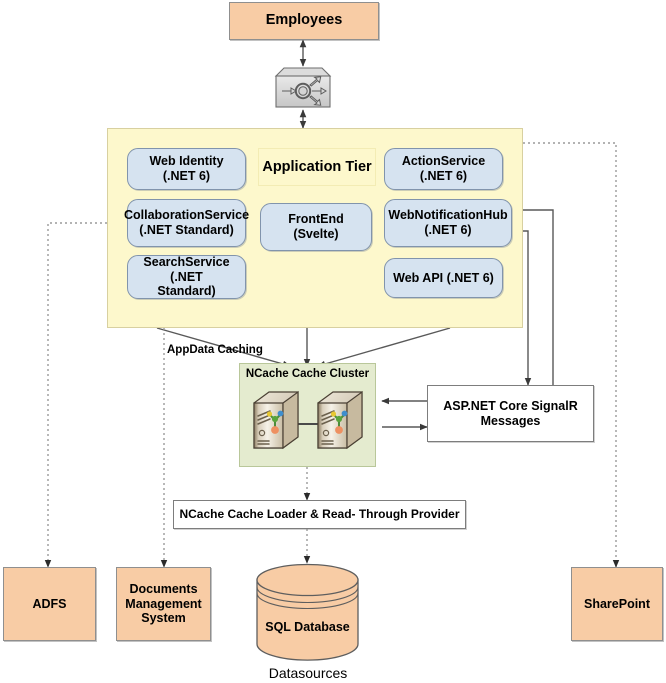 This screenshot has height=683, width=666. I want to click on datasources-group-label: Datasources, so click(308, 672).